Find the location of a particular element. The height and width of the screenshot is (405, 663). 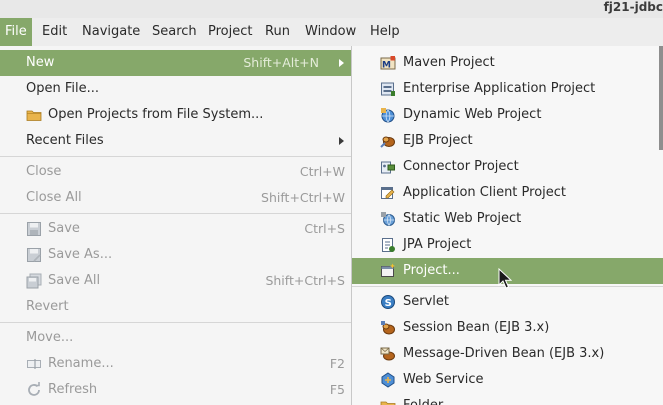

web-service-icon is located at coordinates (388, 380).